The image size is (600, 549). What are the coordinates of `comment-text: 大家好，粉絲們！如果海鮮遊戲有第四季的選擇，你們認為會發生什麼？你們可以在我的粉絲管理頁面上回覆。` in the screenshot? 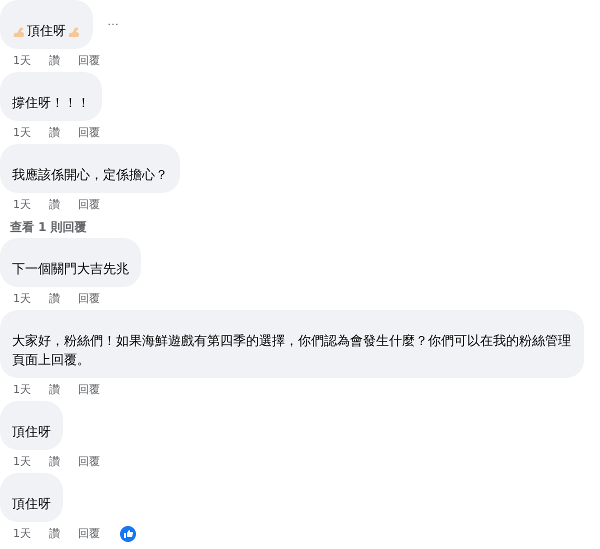 It's located at (292, 351).